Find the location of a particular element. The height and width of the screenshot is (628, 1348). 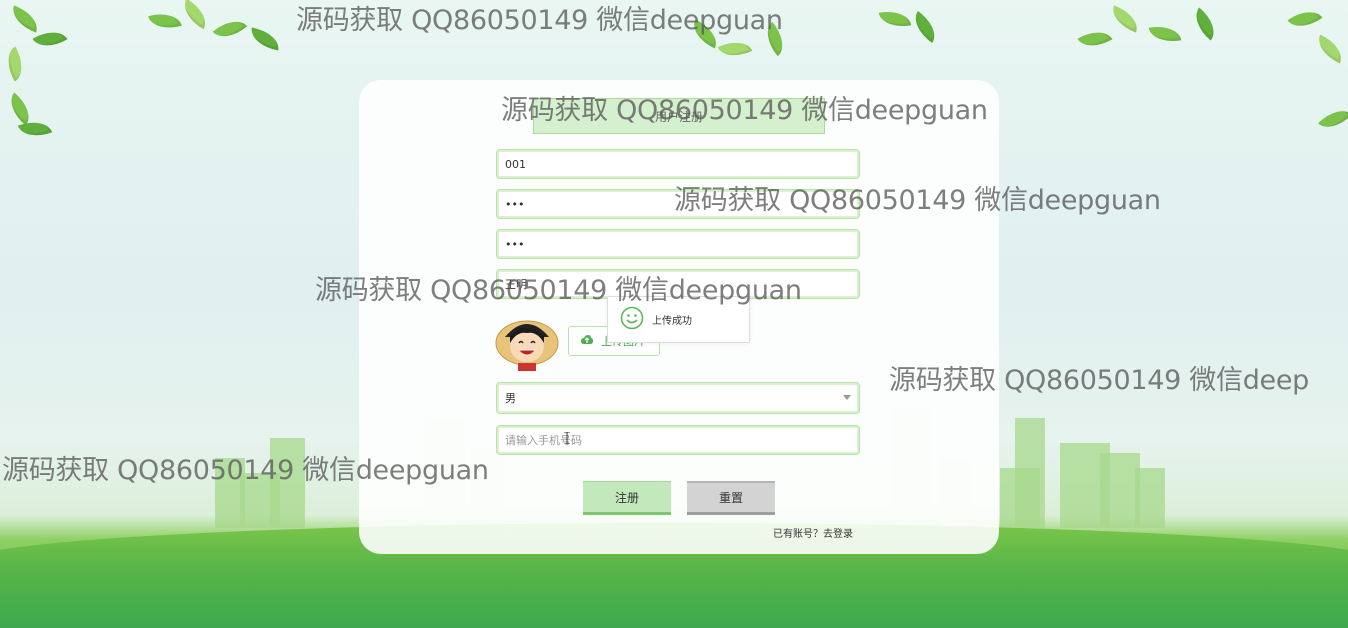

gender-select: 男 is located at coordinates (678, 398).